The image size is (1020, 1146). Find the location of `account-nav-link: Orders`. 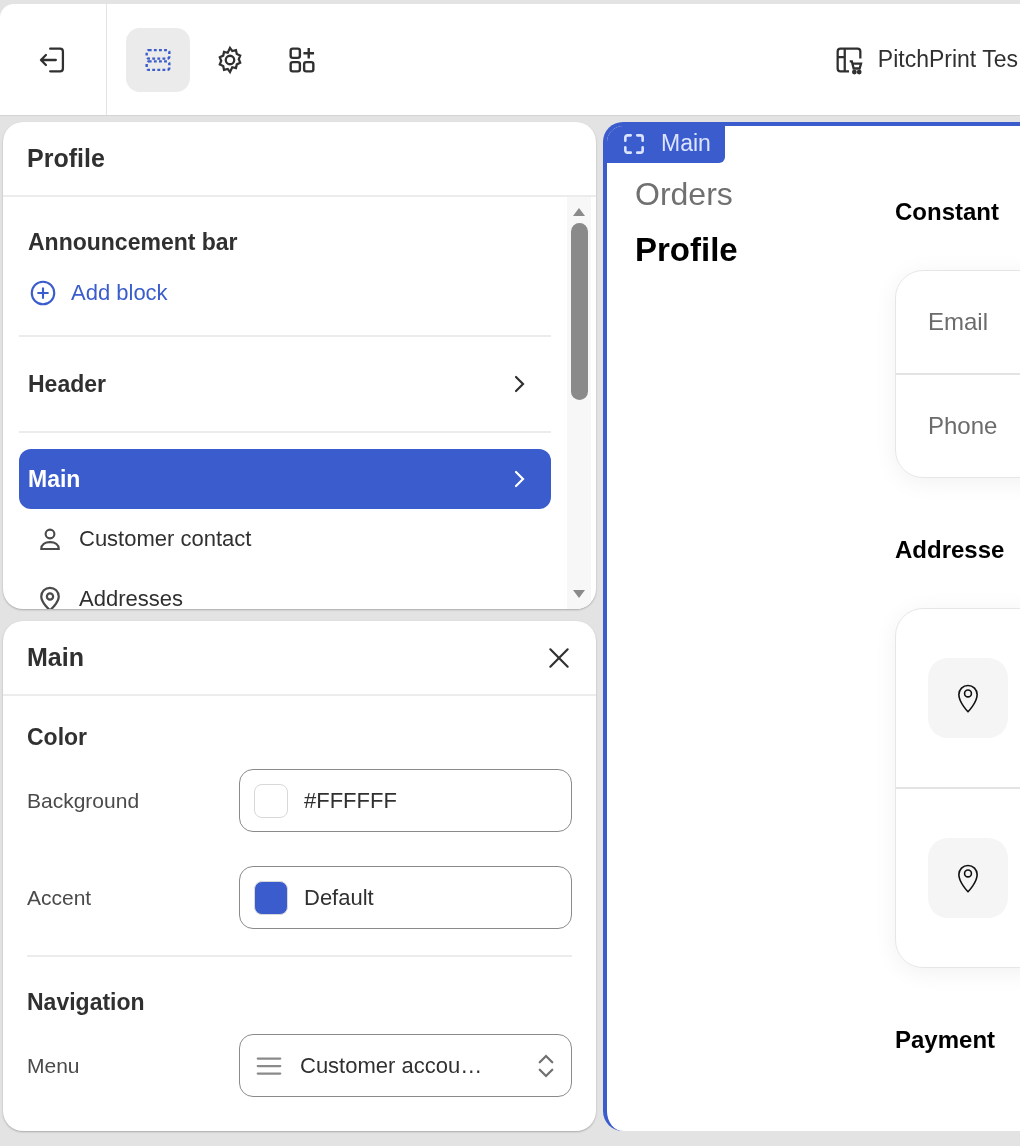

account-nav-link: Orders is located at coordinates (765, 194).